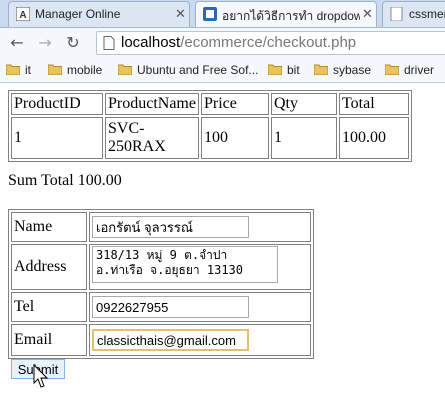 The image size is (445, 400). I want to click on bookmark-driver: driver, so click(409, 70).